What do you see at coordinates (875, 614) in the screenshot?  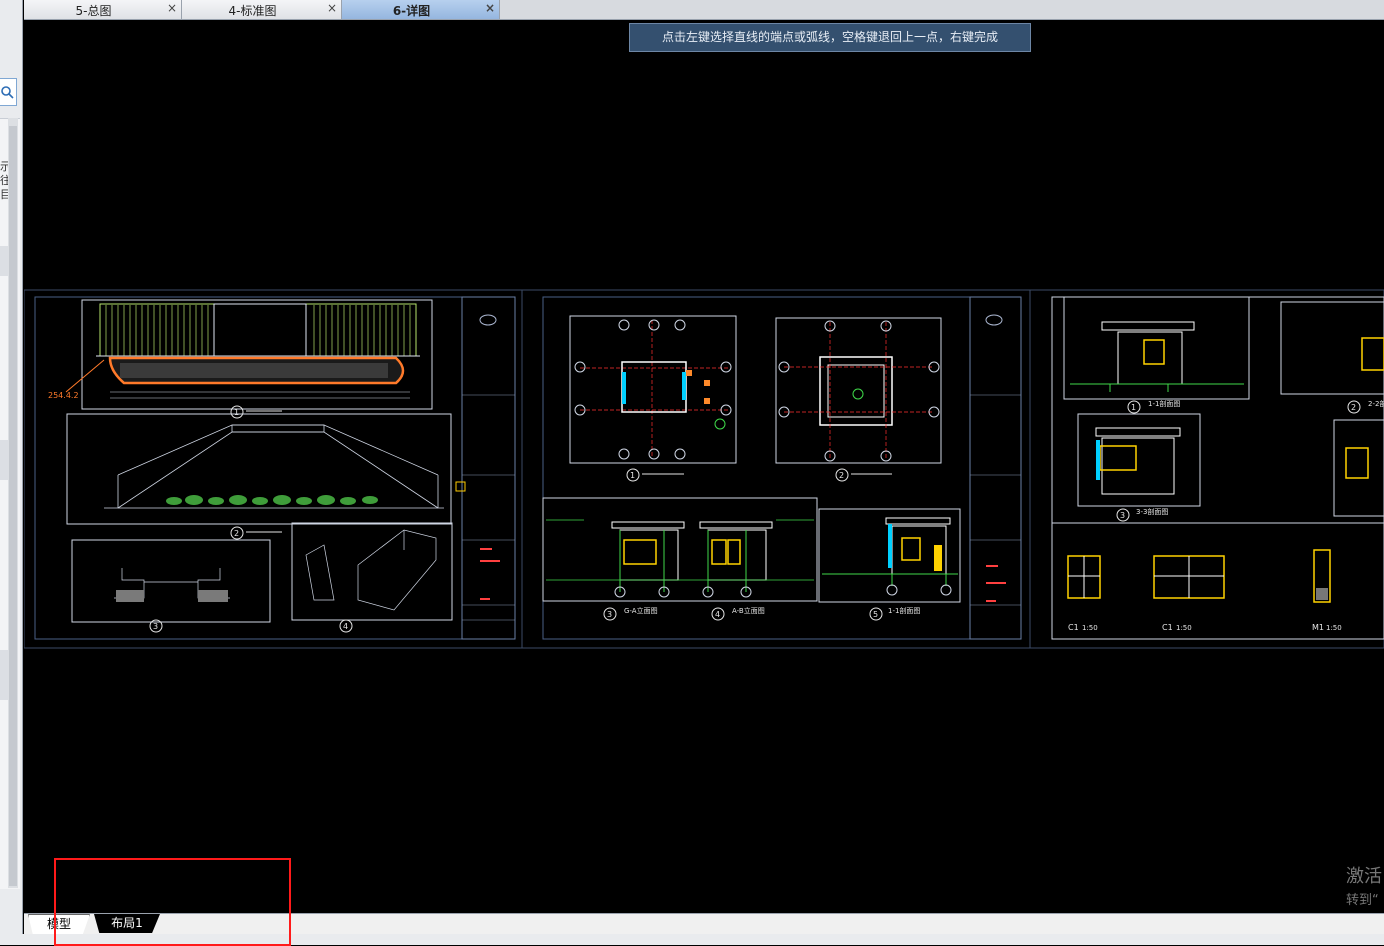 I see `view-number: 5` at bounding box center [875, 614].